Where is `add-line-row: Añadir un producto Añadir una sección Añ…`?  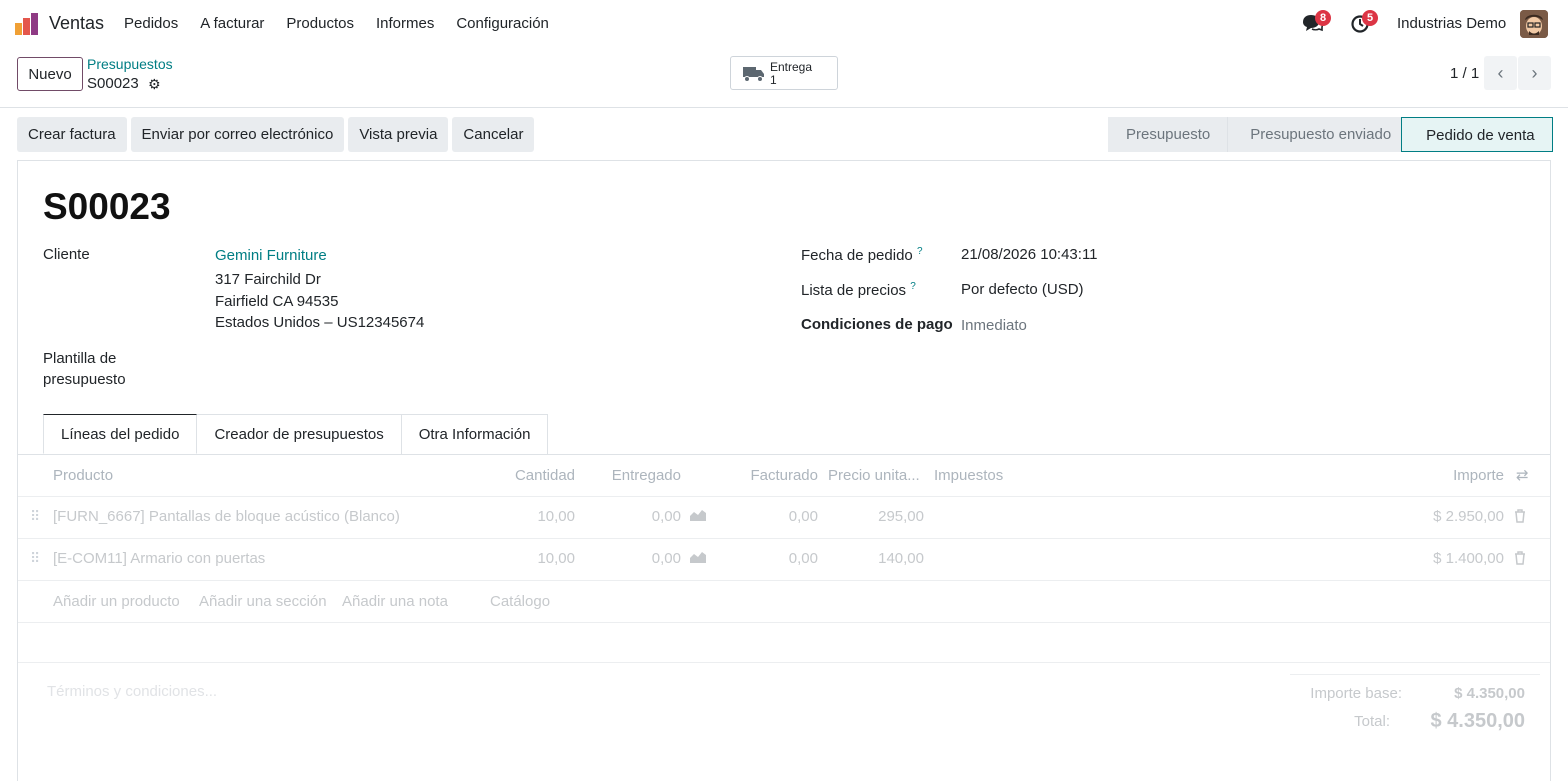
add-line-row: Añadir un producto Añadir una sección Añ… is located at coordinates (784, 602).